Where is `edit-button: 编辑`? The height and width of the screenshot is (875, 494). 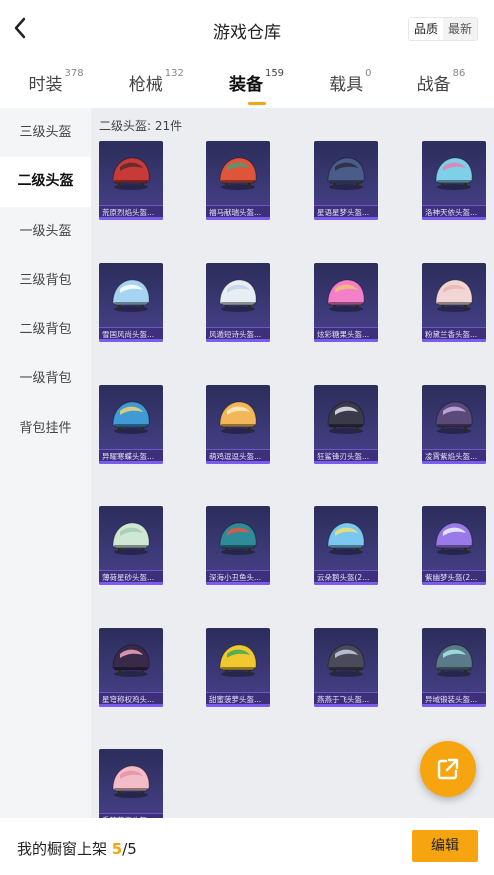 edit-button: 编辑 is located at coordinates (445, 846).